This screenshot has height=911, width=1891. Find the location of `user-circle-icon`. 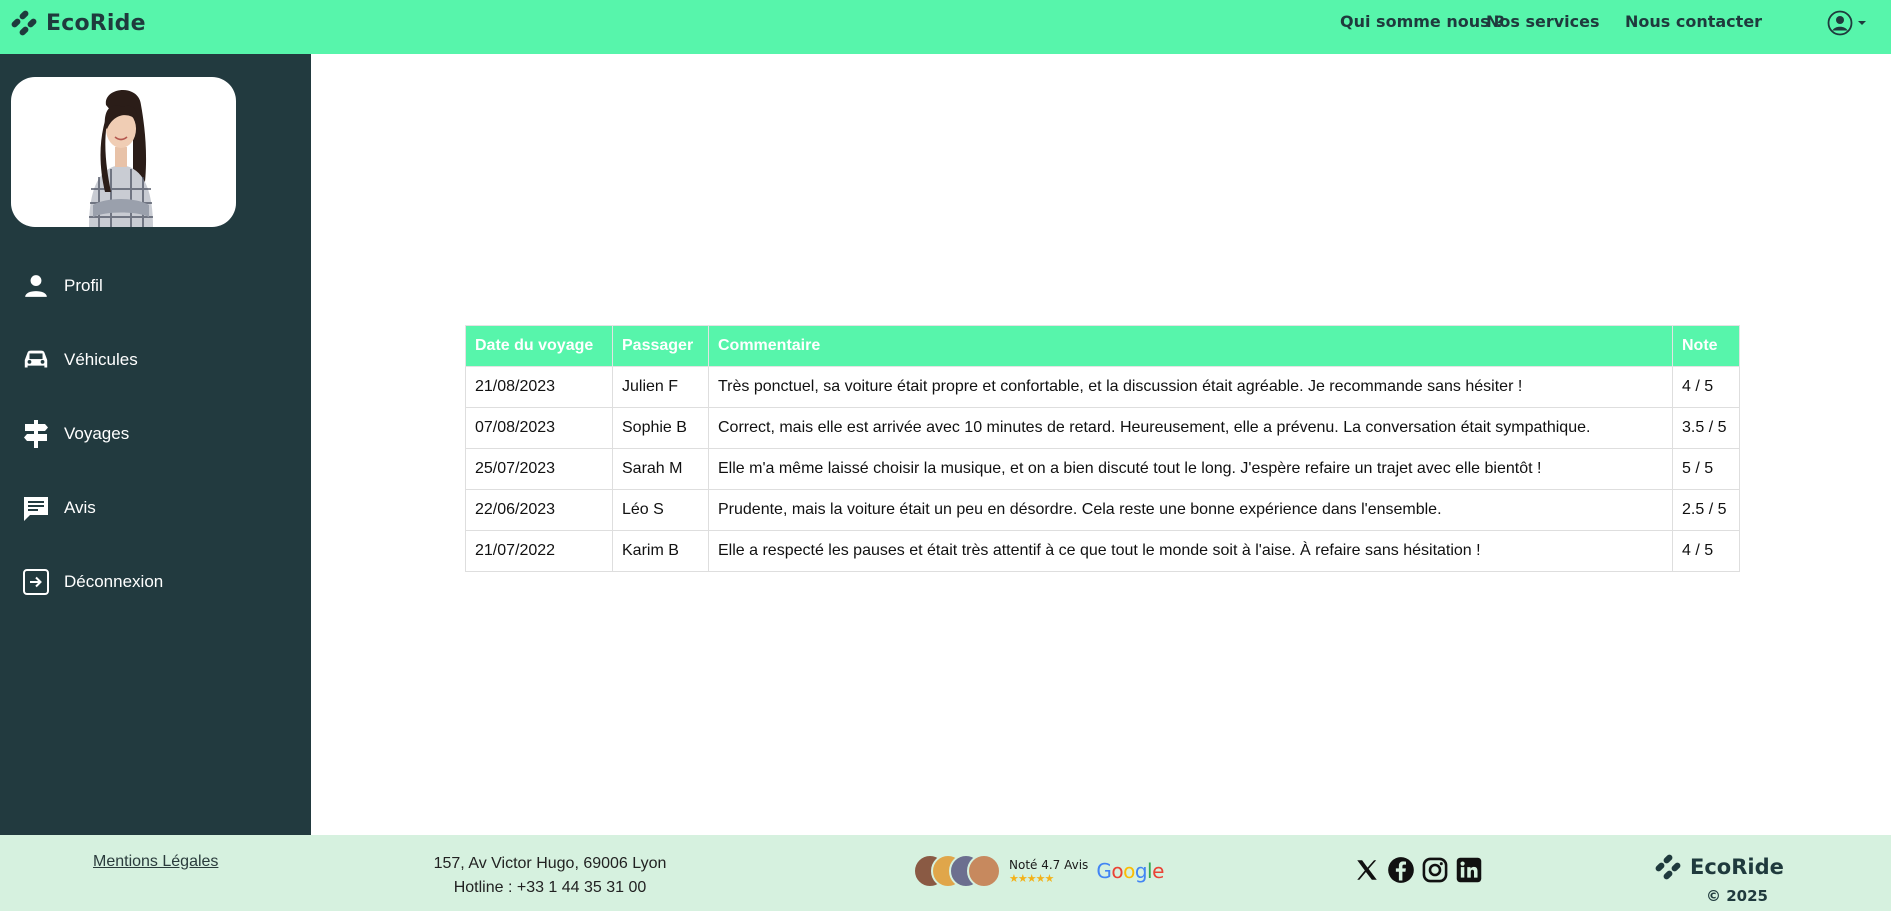

user-circle-icon is located at coordinates (1840, 23).